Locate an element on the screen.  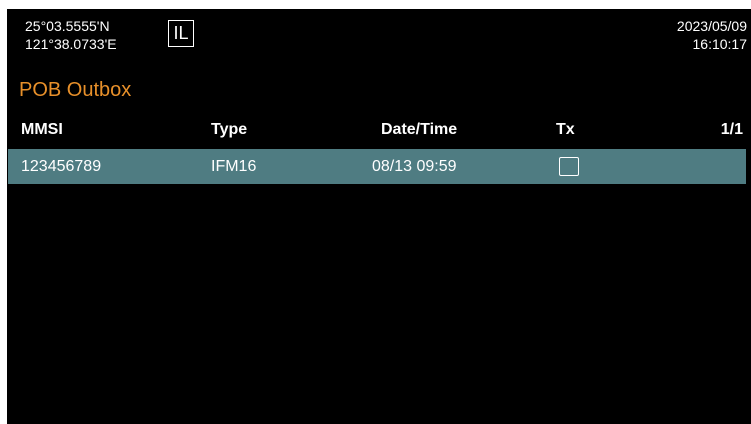
longitude-text: 121°38.0733'E is located at coordinates (71, 44).